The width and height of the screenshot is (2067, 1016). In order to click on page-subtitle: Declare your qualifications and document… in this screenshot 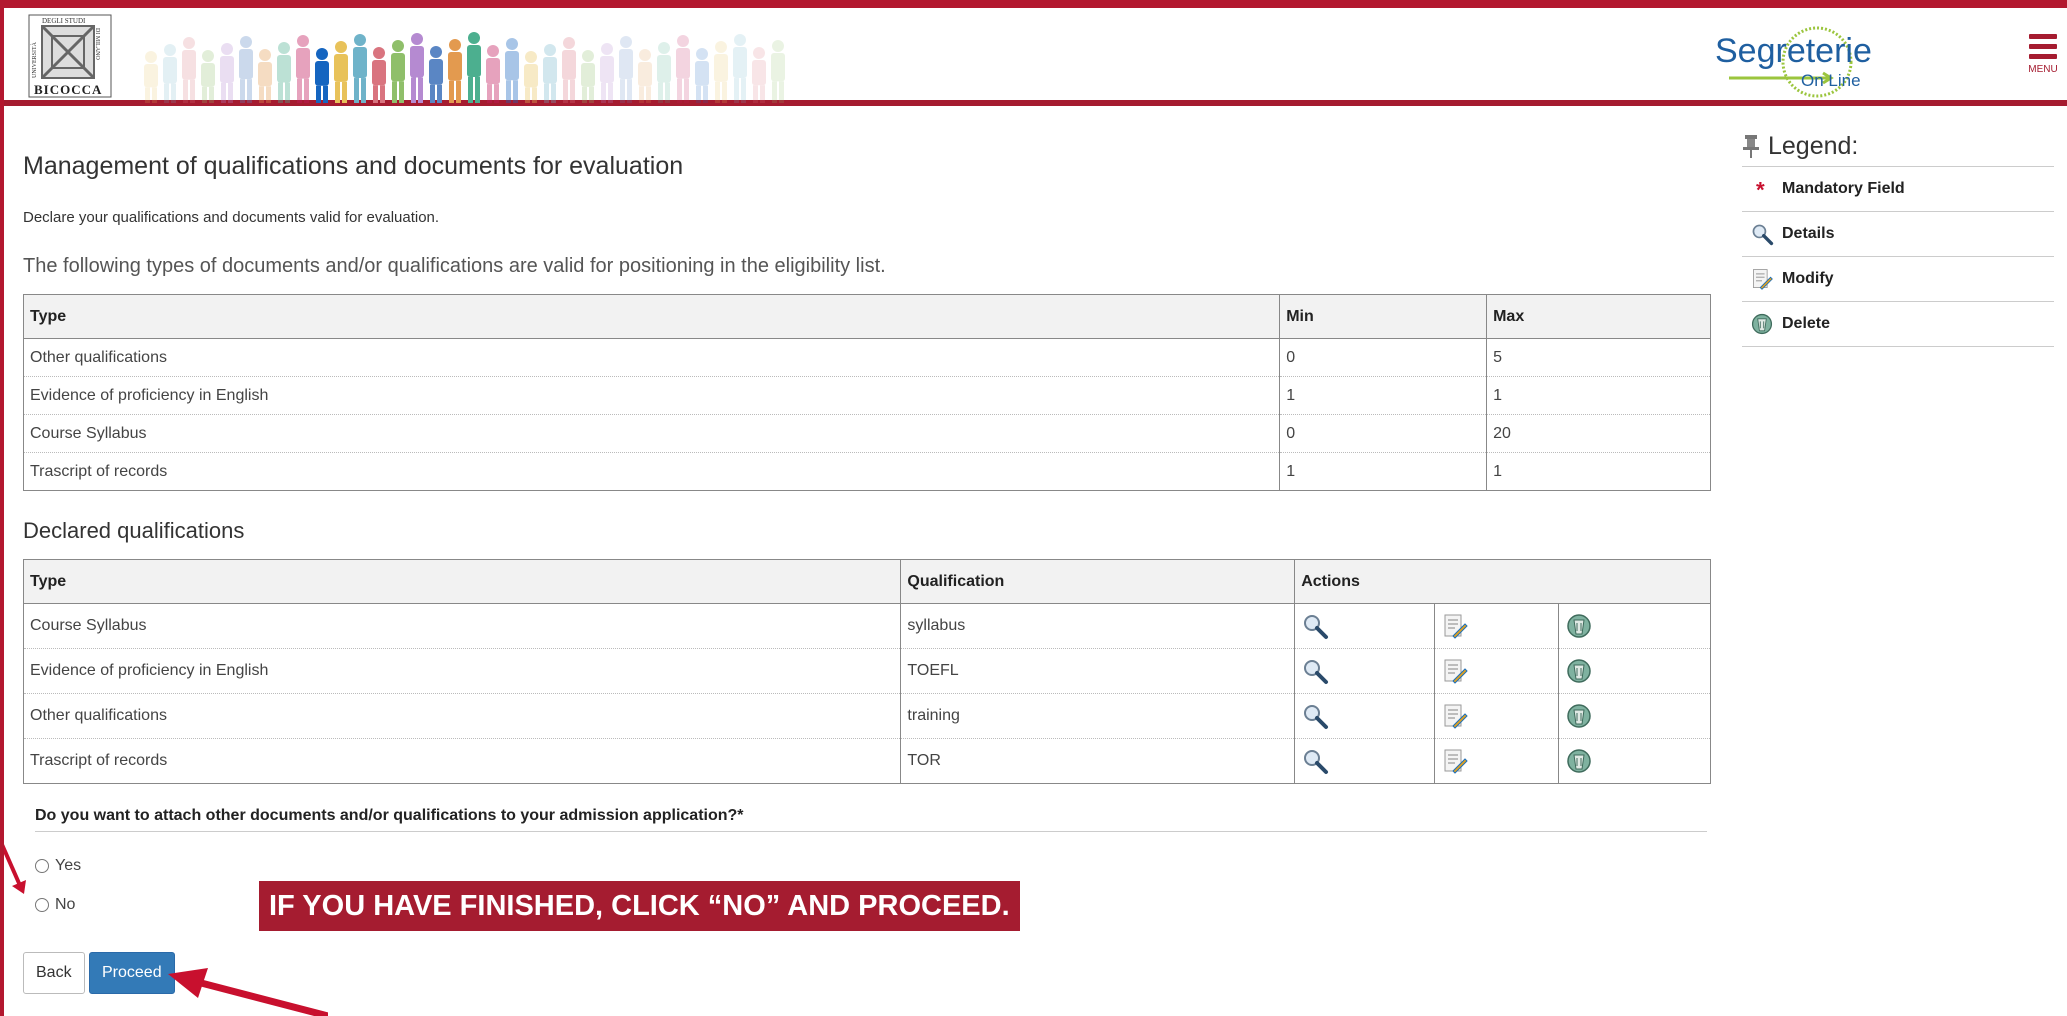, I will do `click(231, 217)`.